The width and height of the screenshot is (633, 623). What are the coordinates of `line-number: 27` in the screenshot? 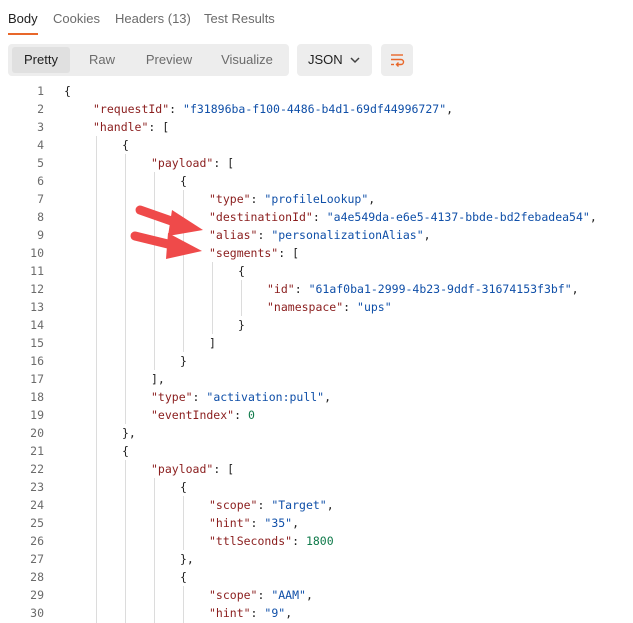 It's located at (37, 559).